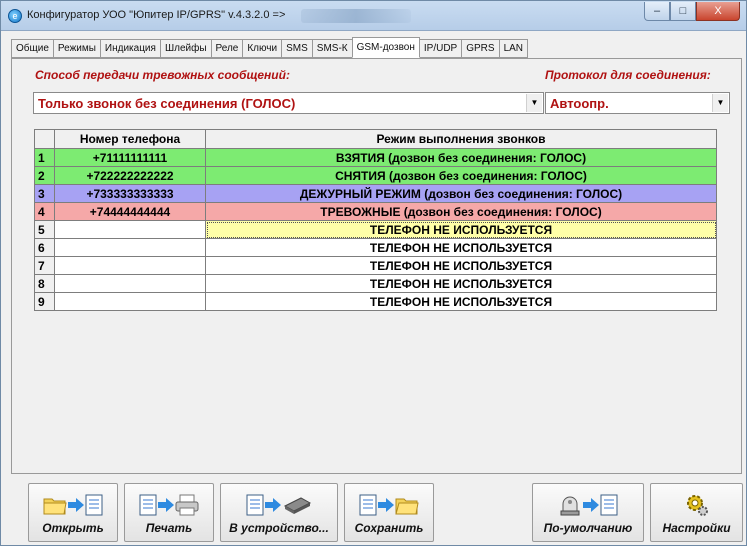  What do you see at coordinates (130, 48) in the screenshot?
I see `tab-indication: Индикация` at bounding box center [130, 48].